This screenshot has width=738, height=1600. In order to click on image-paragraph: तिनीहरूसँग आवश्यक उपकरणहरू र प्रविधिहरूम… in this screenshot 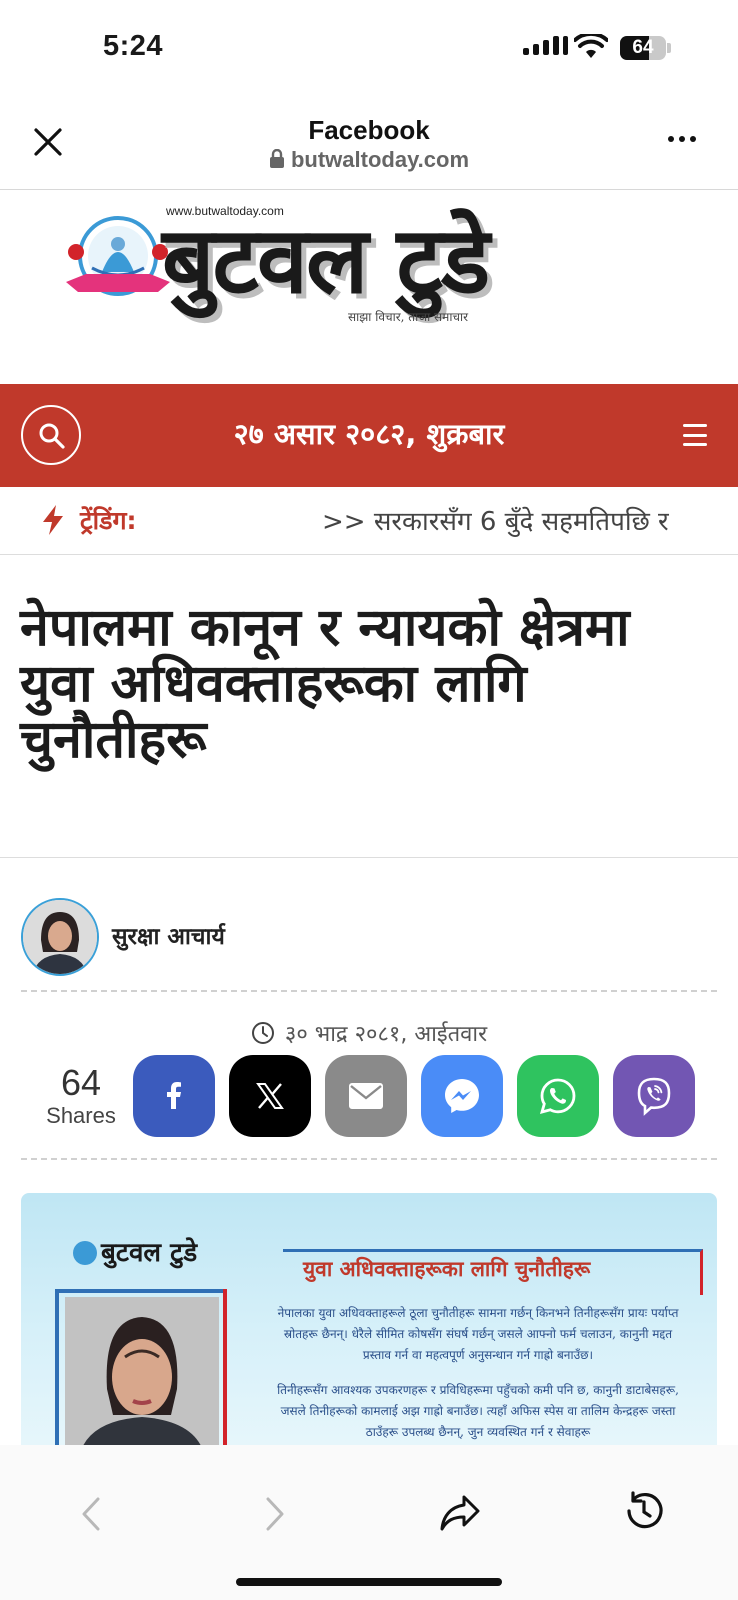, I will do `click(478, 1411)`.